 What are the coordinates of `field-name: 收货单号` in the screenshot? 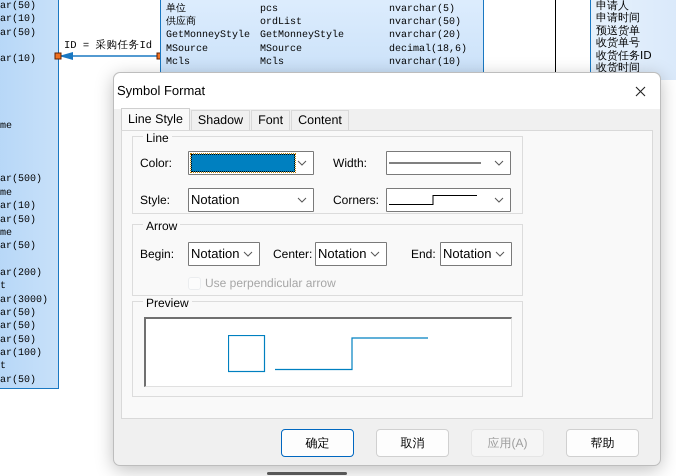 It's located at (618, 43).